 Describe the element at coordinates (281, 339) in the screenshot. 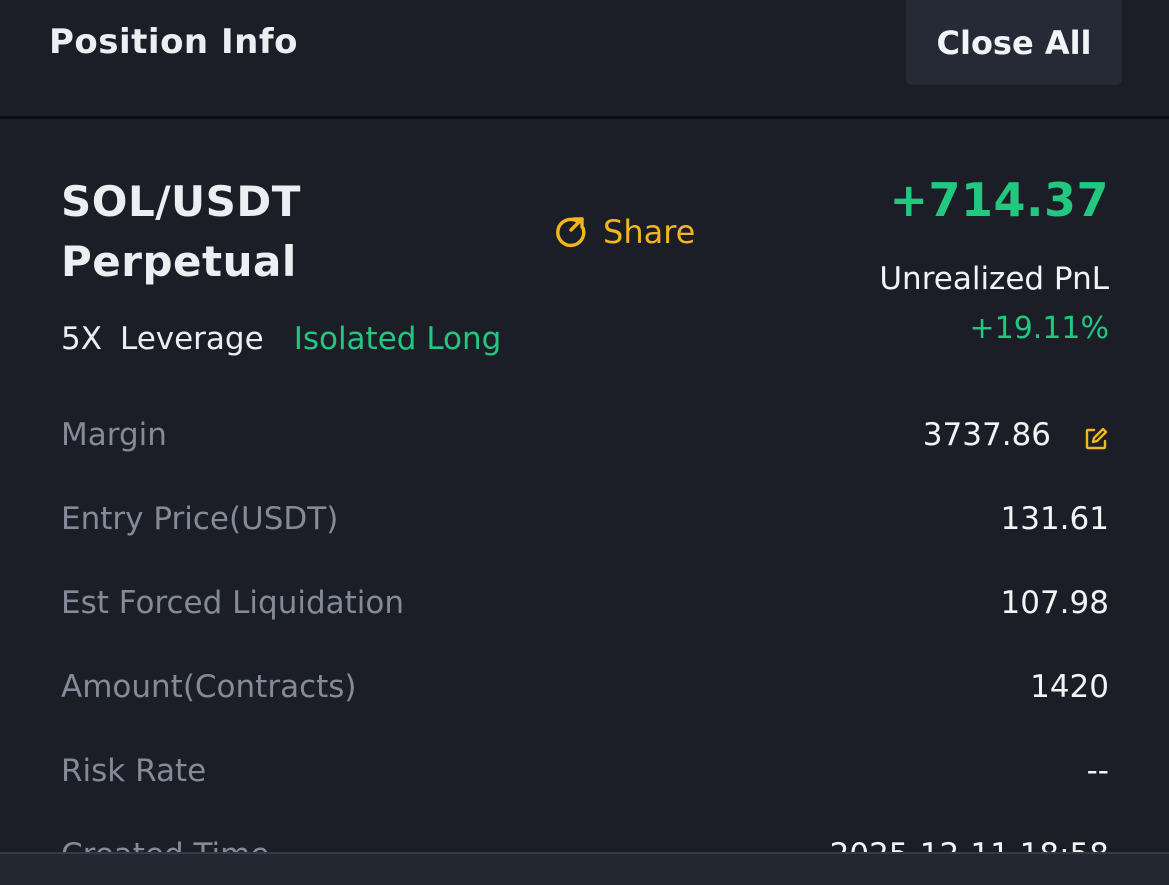

I see `leverage-row: 5X Leverage Isolated Long` at that location.